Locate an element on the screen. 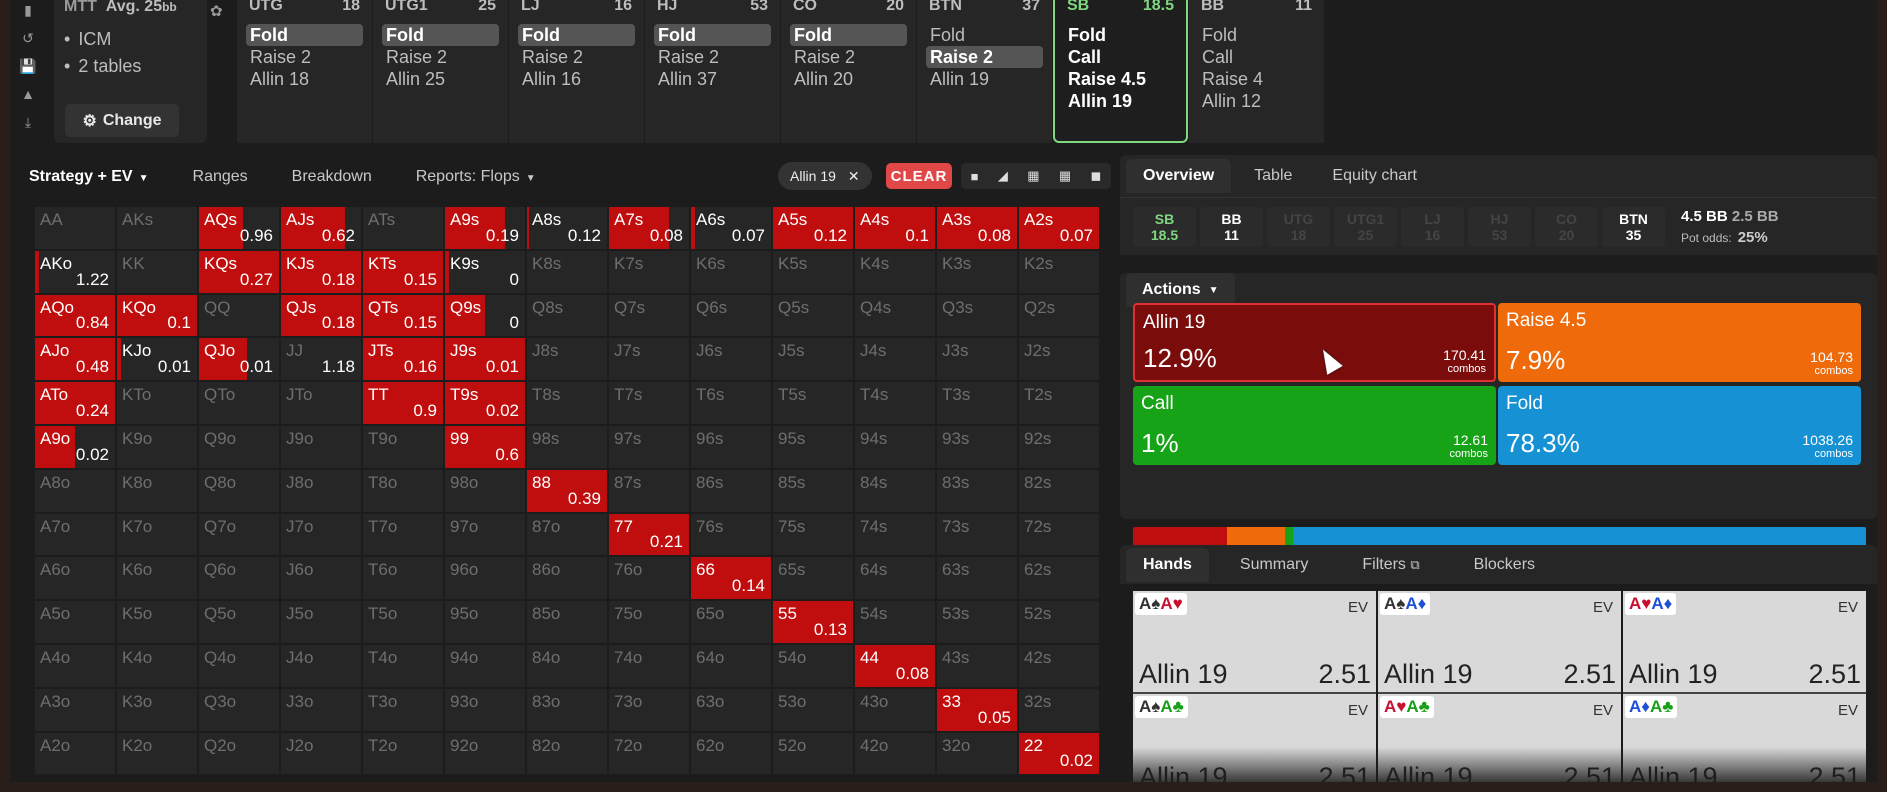 The width and height of the screenshot is (1887, 792). hand-cell: AJo 0.48 is located at coordinates (75, 359).